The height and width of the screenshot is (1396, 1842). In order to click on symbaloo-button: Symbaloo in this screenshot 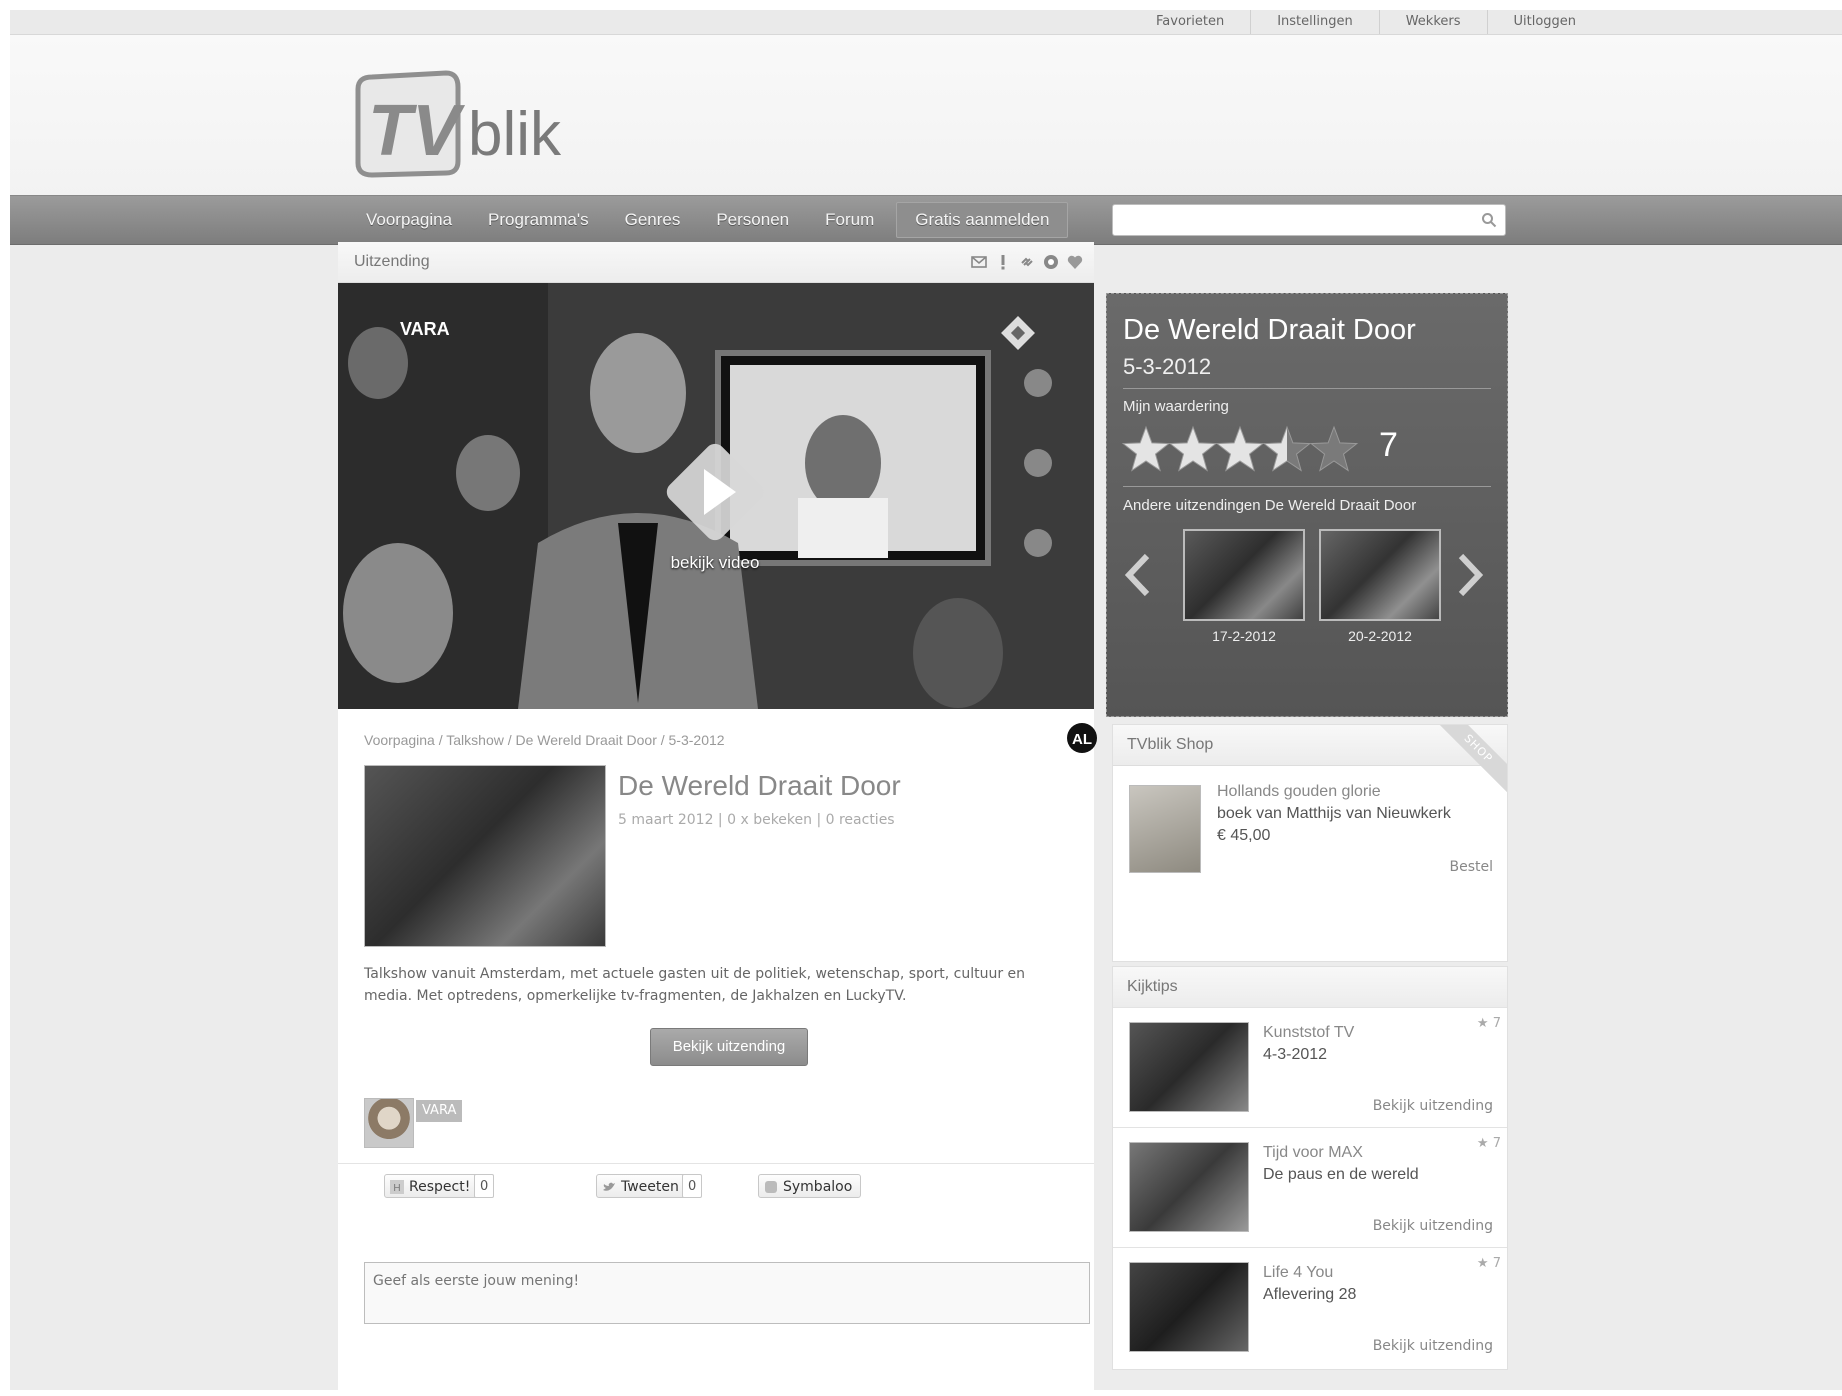, I will do `click(810, 1186)`.